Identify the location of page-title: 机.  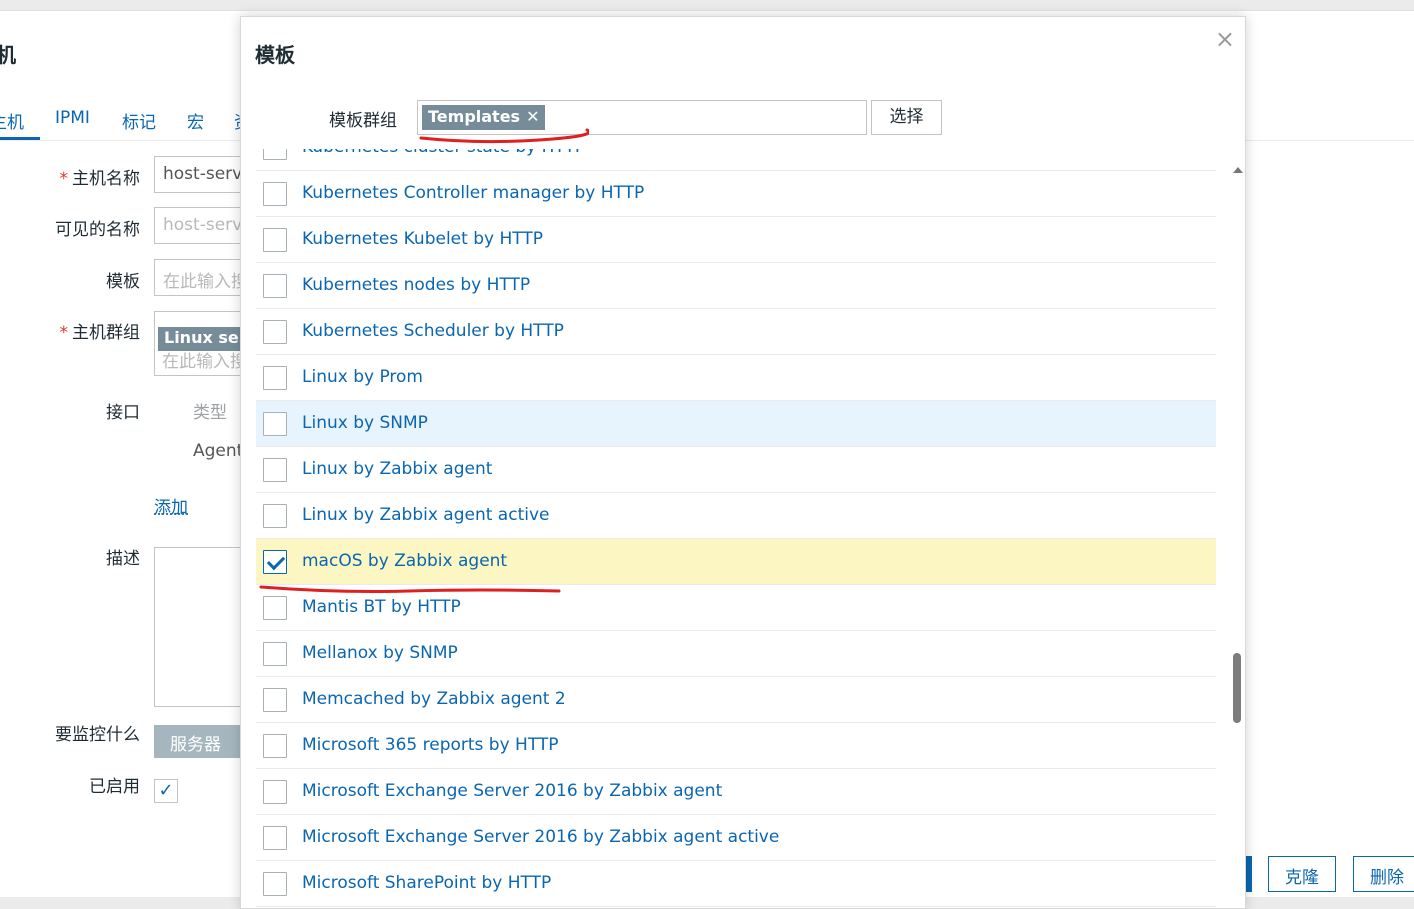
(8, 55).